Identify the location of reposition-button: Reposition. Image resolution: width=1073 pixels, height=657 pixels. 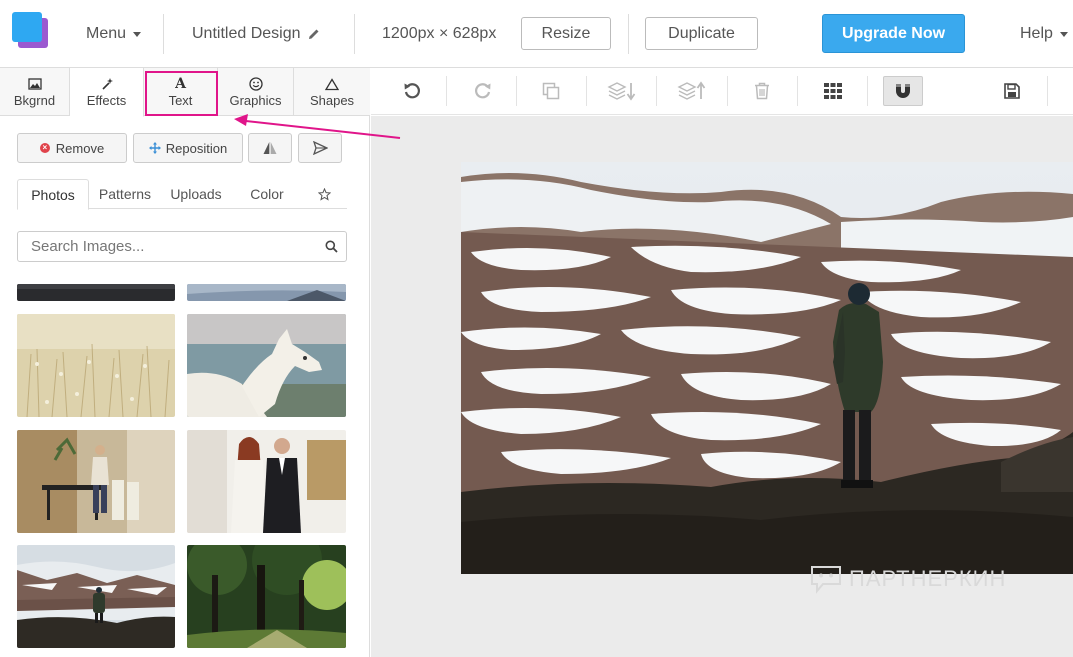
(188, 148).